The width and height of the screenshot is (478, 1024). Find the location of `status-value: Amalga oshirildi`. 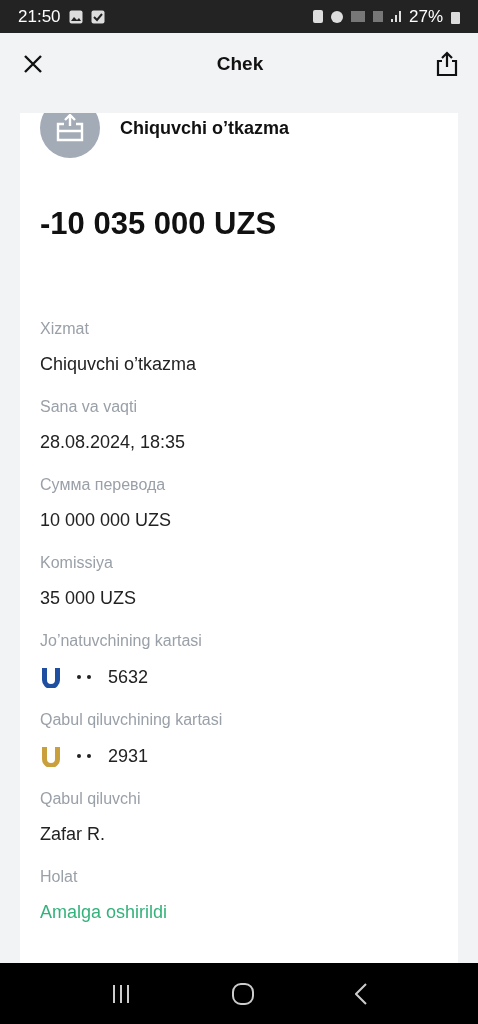

status-value: Amalga oshirildi is located at coordinates (104, 912).